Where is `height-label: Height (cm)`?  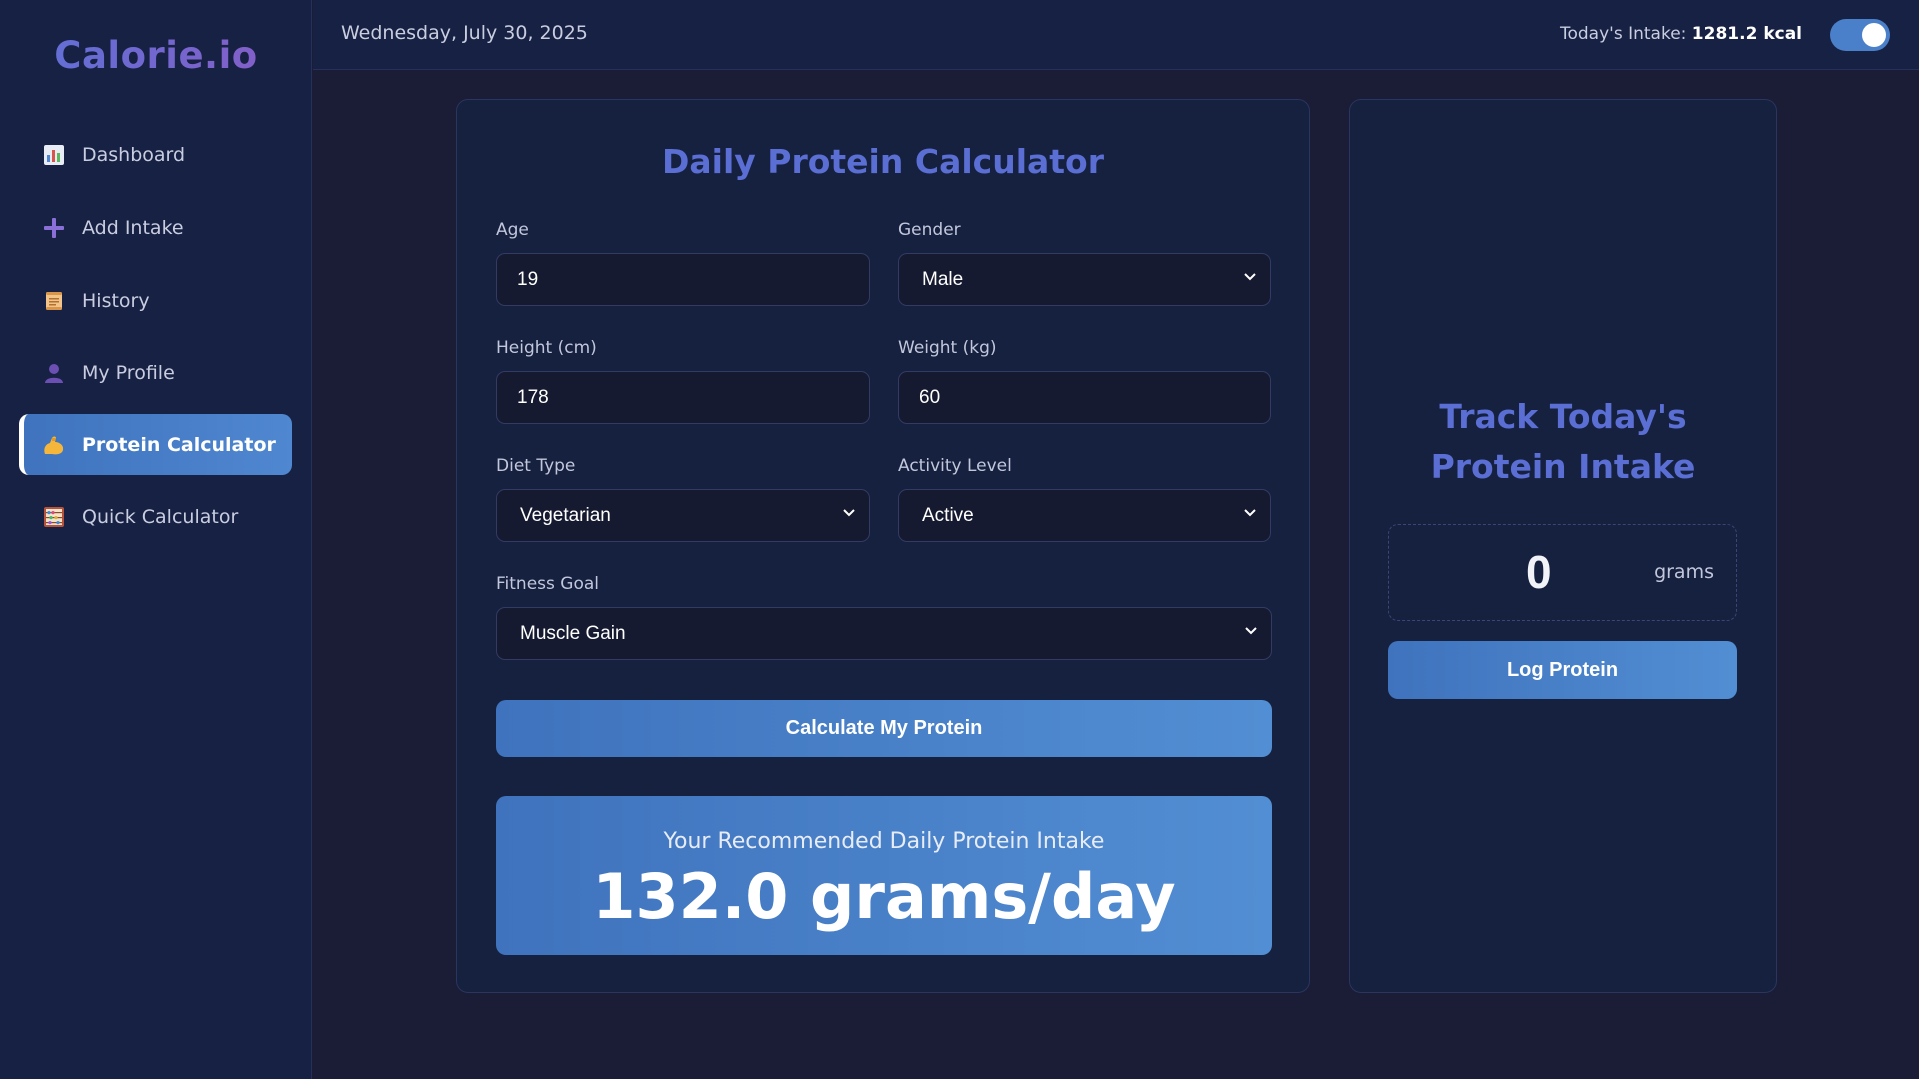
height-label: Height (cm) is located at coordinates (546, 348).